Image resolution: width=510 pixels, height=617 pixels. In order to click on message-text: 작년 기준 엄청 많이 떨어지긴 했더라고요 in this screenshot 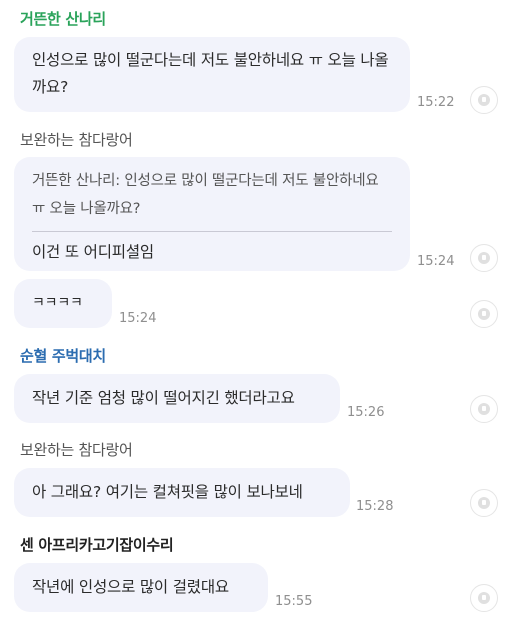, I will do `click(163, 398)`.